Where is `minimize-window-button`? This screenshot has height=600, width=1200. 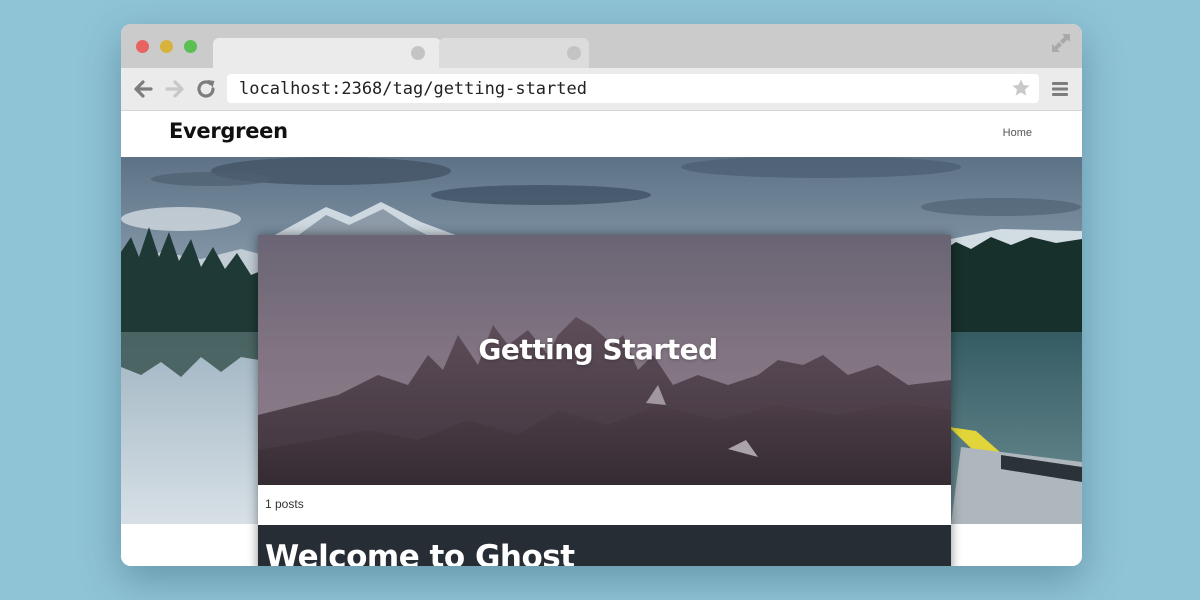 minimize-window-button is located at coordinates (166, 46).